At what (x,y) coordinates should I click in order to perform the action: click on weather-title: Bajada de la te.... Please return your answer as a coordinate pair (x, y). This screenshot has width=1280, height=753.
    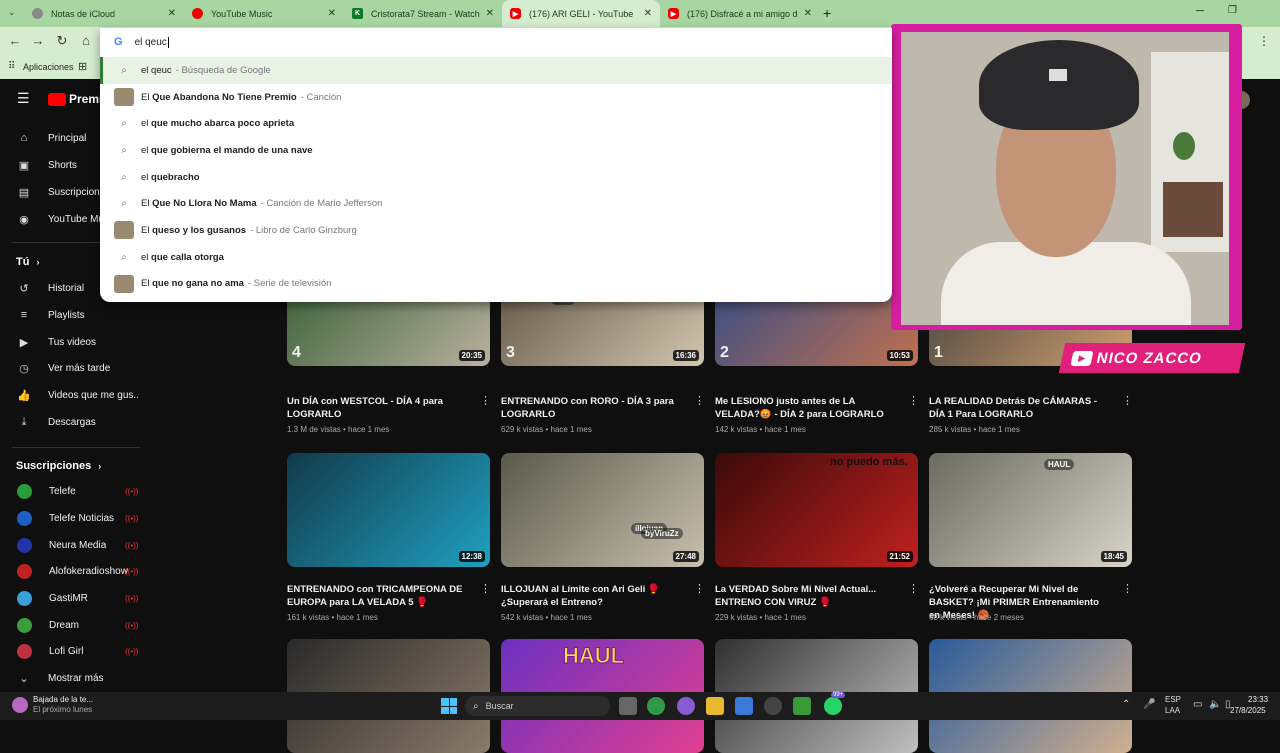
    Looking at the image, I should click on (63, 699).